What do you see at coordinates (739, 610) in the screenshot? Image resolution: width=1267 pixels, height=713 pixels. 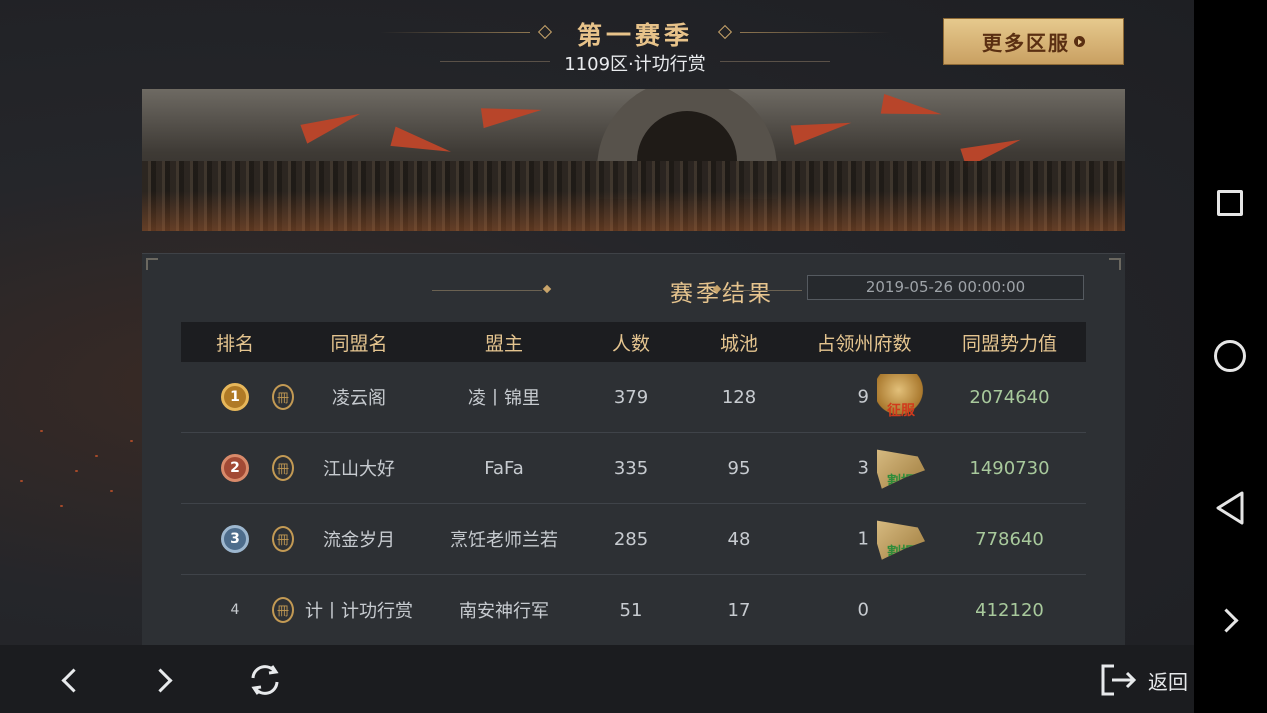 I see `city-count: 17` at bounding box center [739, 610].